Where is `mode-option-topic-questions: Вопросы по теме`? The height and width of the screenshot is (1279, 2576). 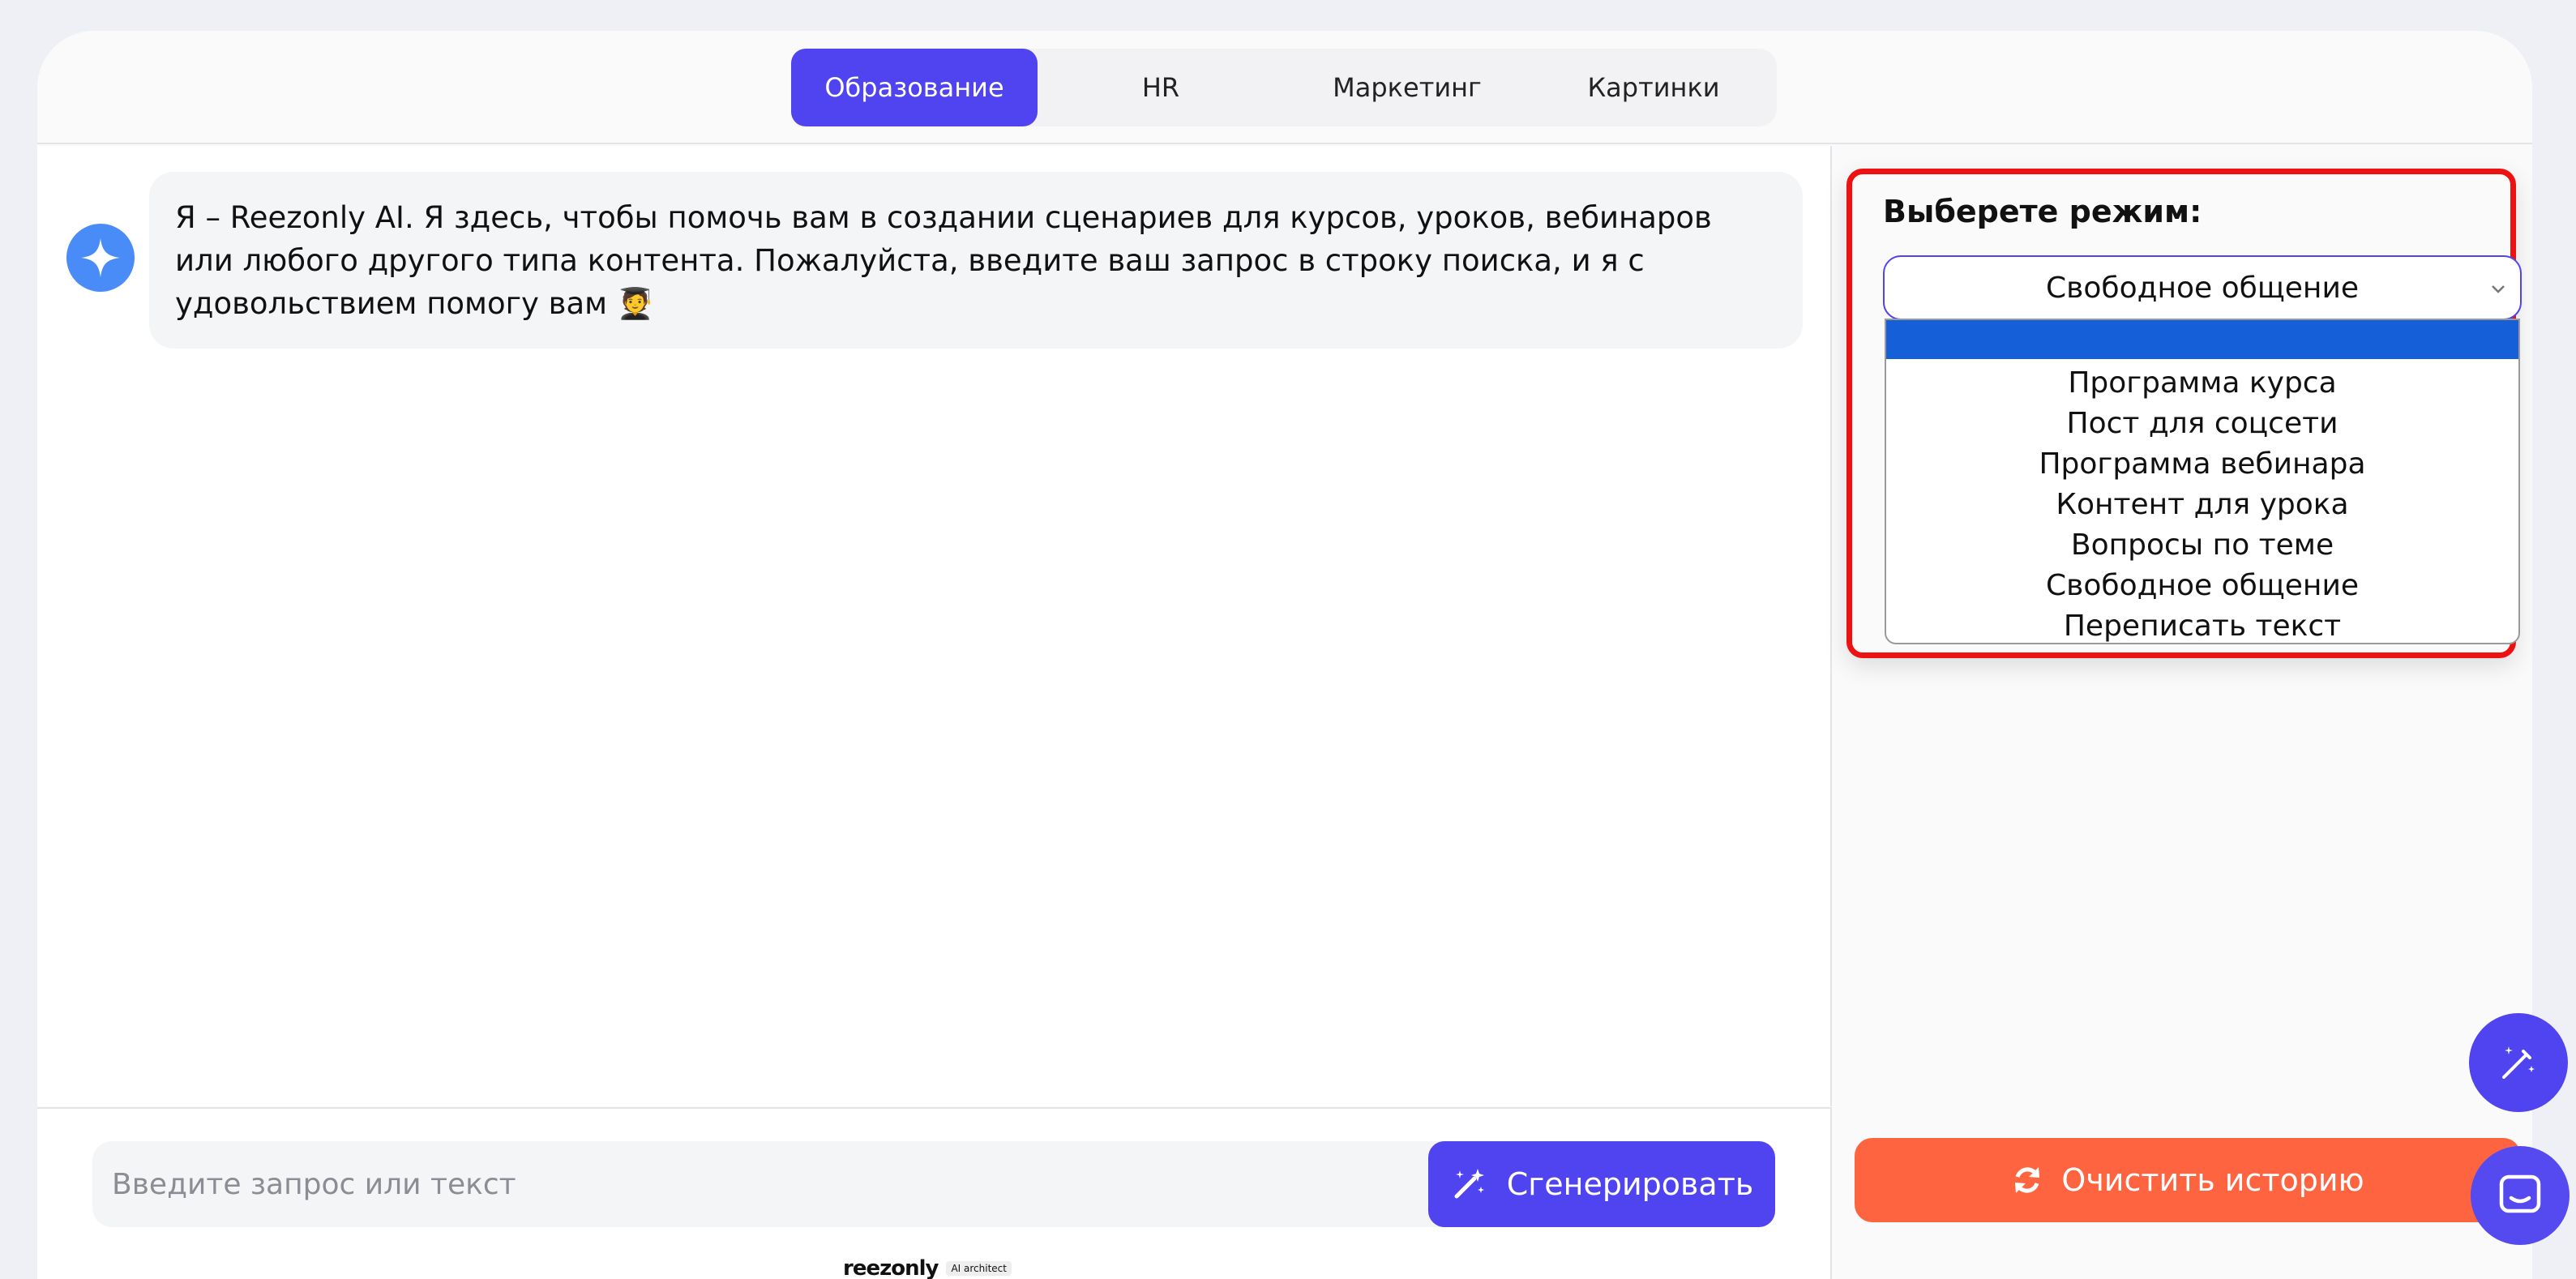 mode-option-topic-questions: Вопросы по теме is located at coordinates (2202, 544).